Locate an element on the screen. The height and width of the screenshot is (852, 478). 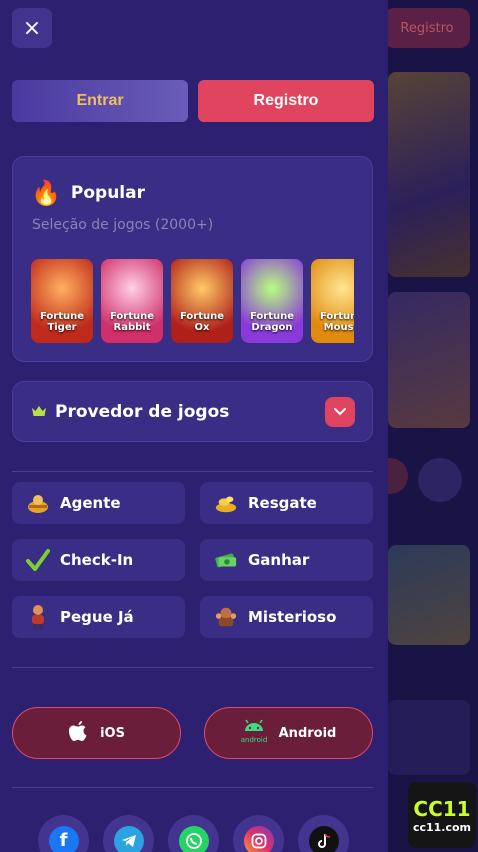
fire-icon: 🔥 is located at coordinates (46, 193).